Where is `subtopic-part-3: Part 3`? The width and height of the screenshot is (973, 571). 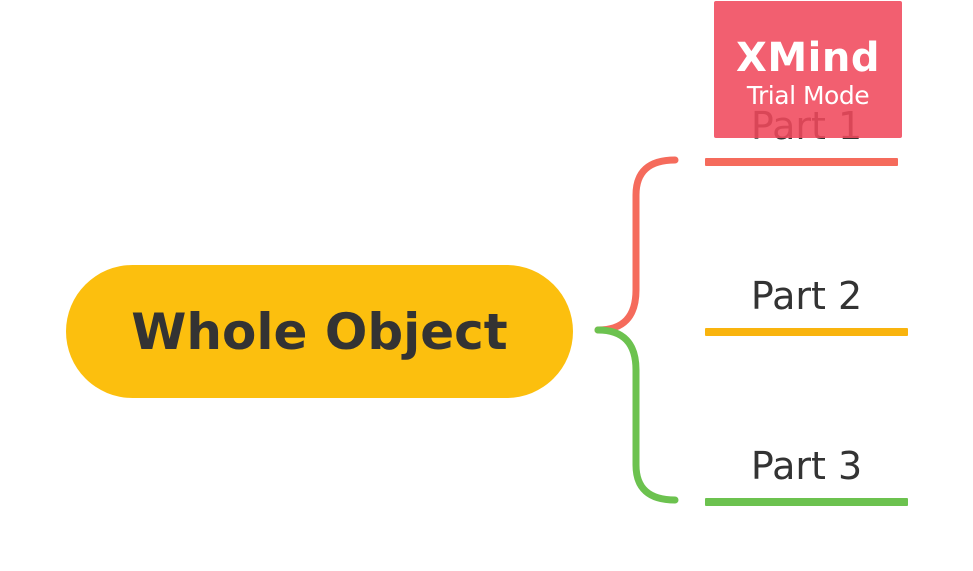 subtopic-part-3: Part 3 is located at coordinates (806, 471).